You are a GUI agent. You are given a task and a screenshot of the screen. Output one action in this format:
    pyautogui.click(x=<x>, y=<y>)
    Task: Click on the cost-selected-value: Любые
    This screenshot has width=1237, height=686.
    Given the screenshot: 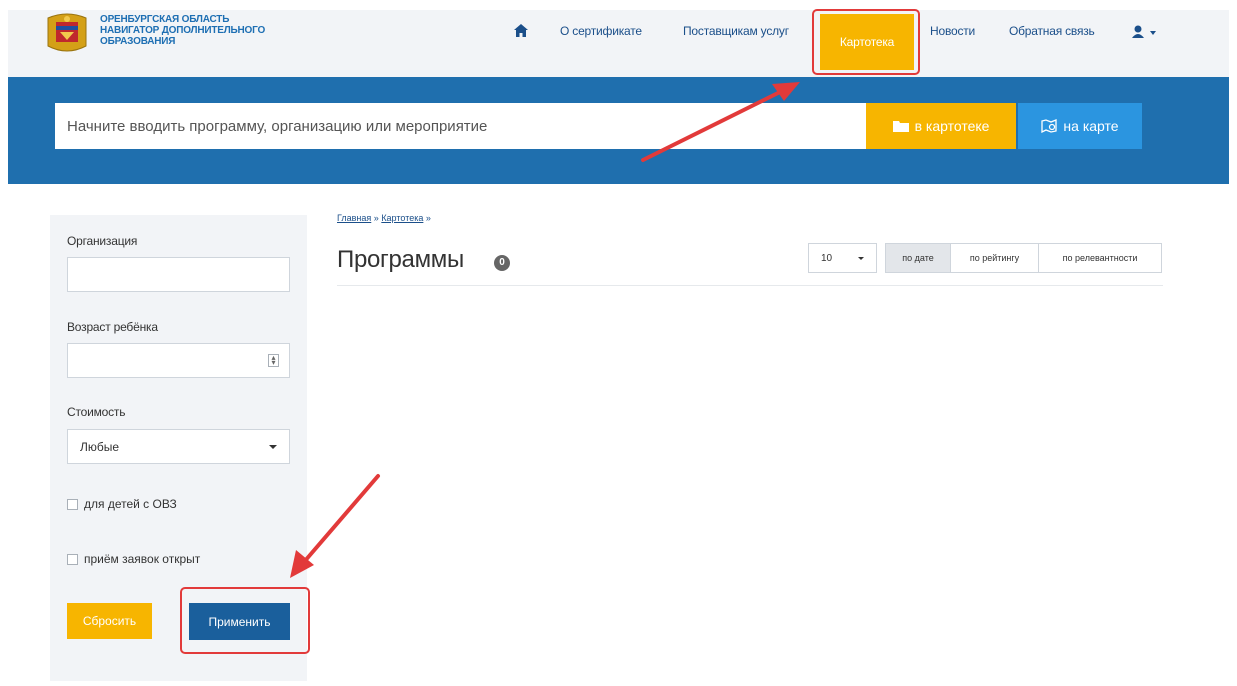 What is the action you would take?
    pyautogui.click(x=100, y=447)
    